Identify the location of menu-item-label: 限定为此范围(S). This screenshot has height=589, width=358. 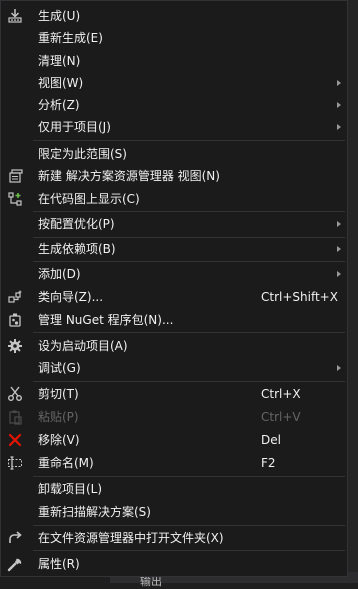
(82, 154).